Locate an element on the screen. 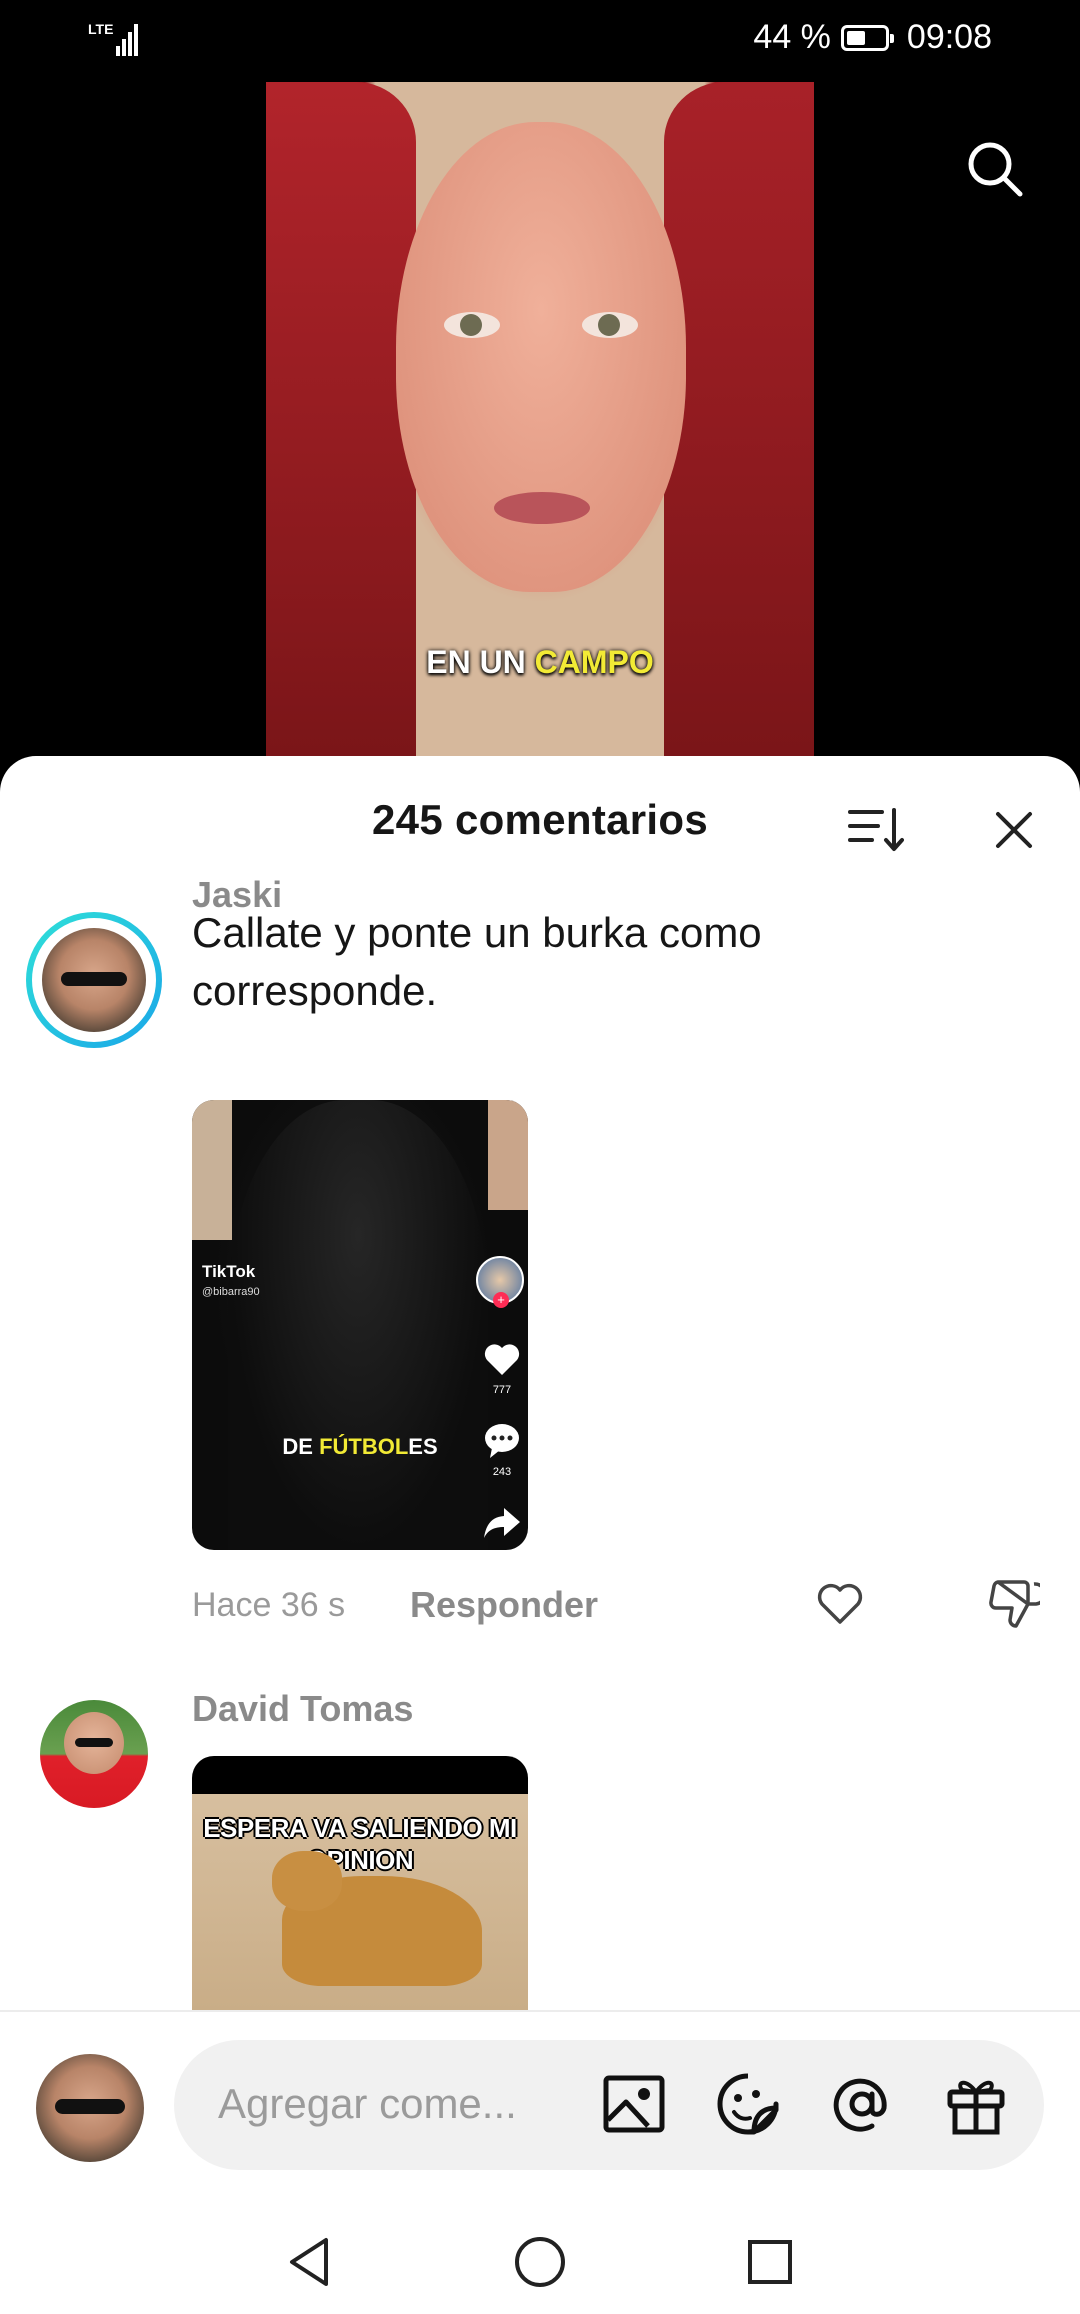 The image size is (1080, 2314). watermark-user: @bibarra90 is located at coordinates (231, 1292).